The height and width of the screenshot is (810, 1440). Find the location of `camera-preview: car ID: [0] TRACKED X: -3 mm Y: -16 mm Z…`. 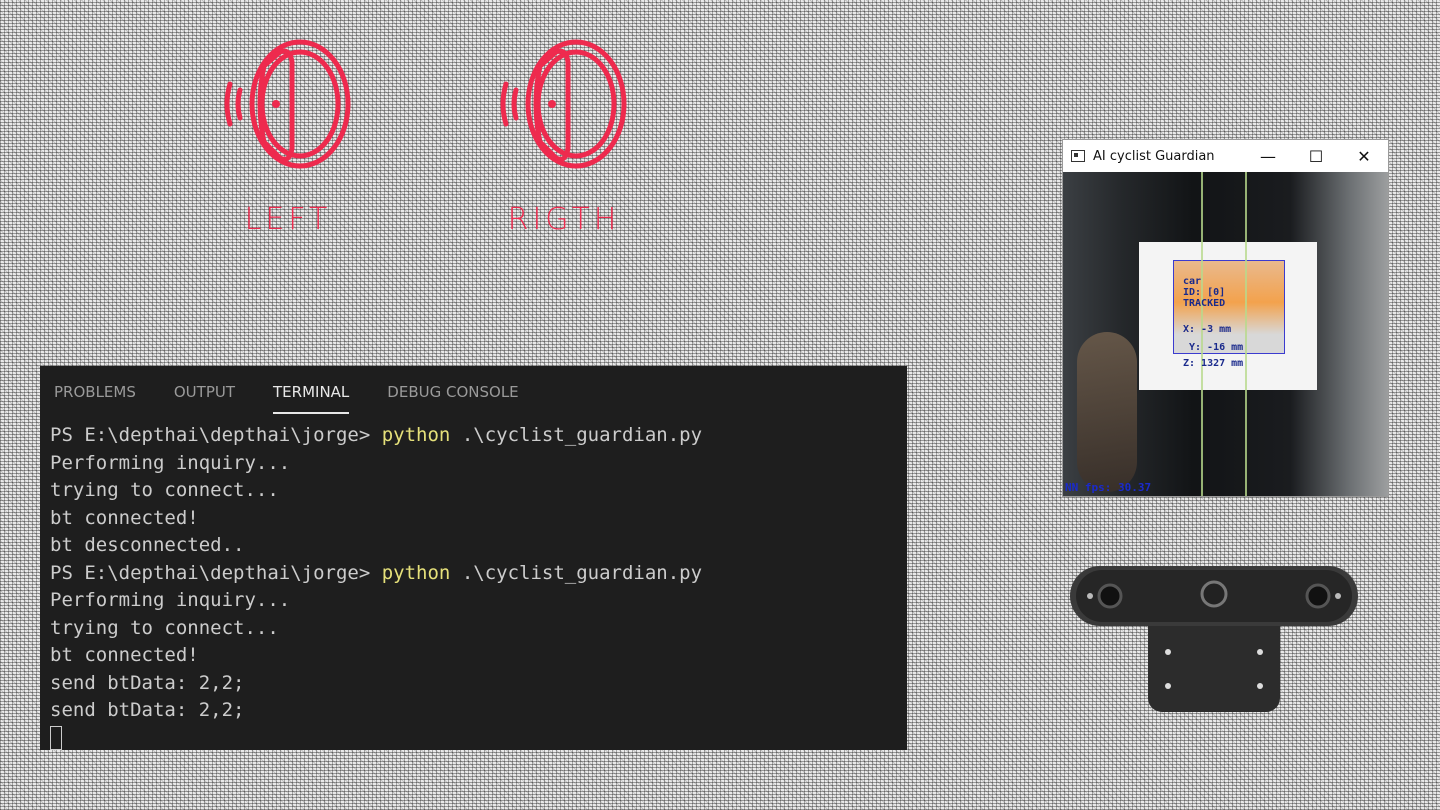

camera-preview: car ID: [0] TRACKED X: -3 mm Y: -16 mm Z… is located at coordinates (1225, 334).